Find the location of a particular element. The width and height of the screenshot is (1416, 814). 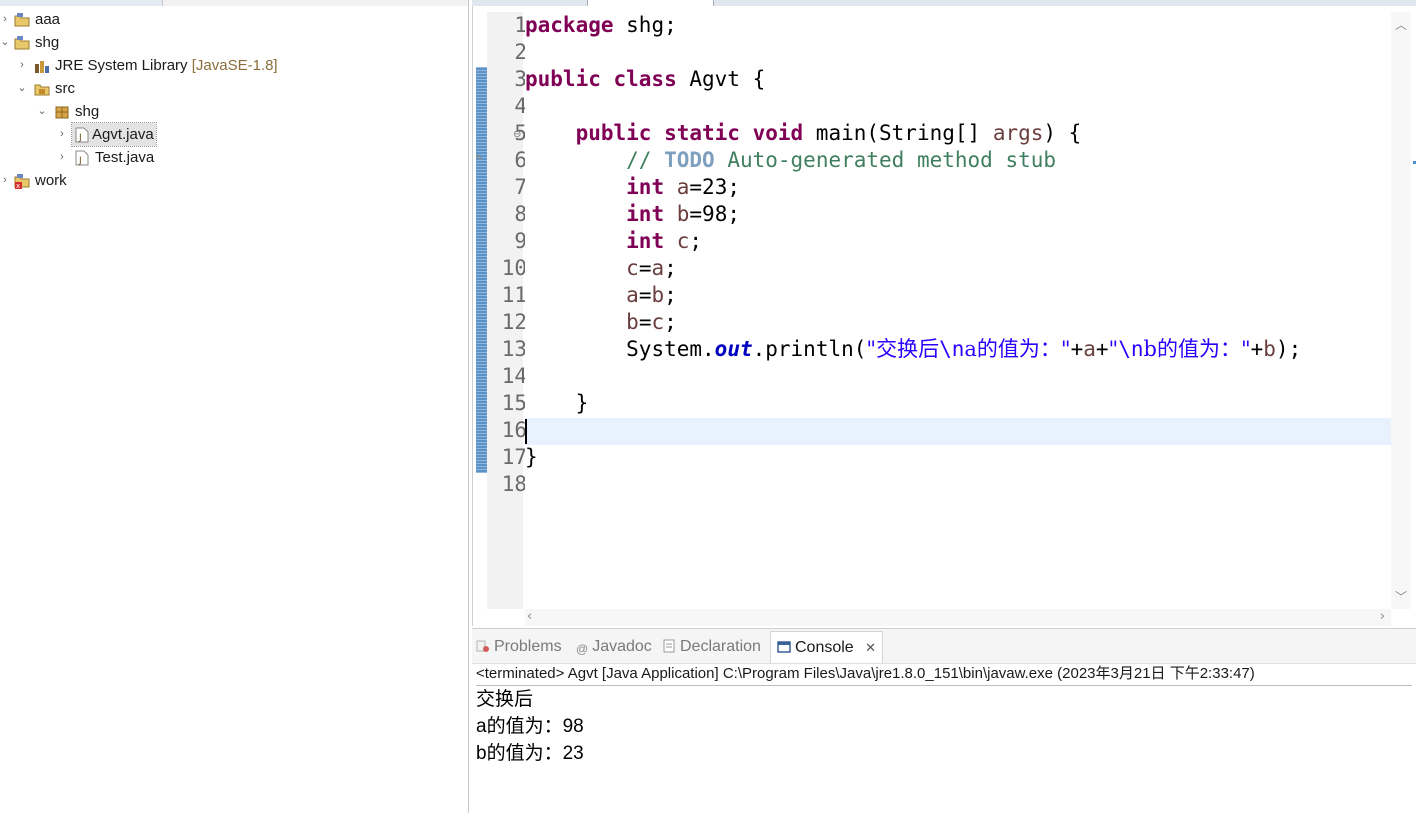

tree-item-aaa: › aaa is located at coordinates (230, 19).